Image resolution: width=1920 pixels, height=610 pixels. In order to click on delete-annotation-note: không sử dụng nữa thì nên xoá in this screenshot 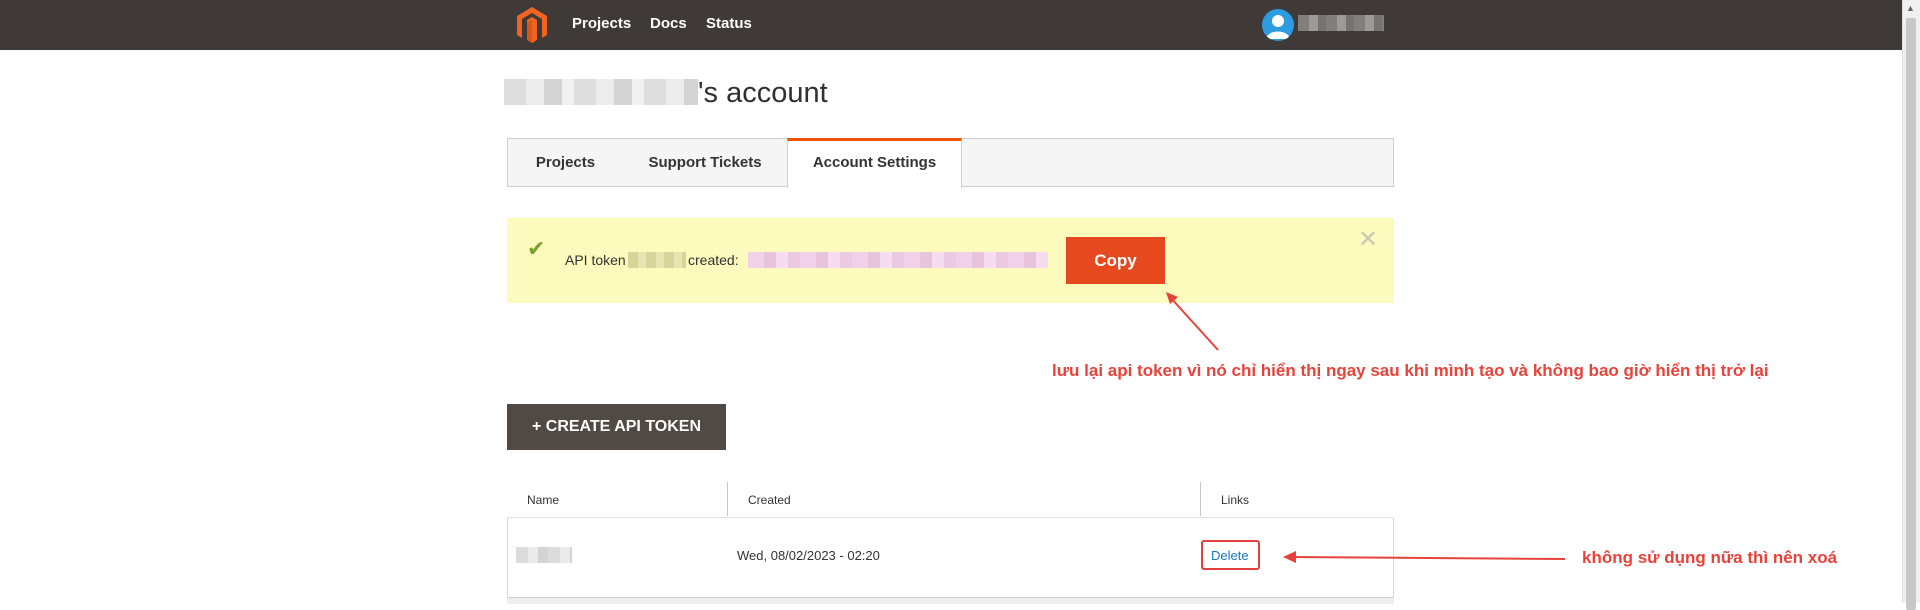, I will do `click(1710, 557)`.